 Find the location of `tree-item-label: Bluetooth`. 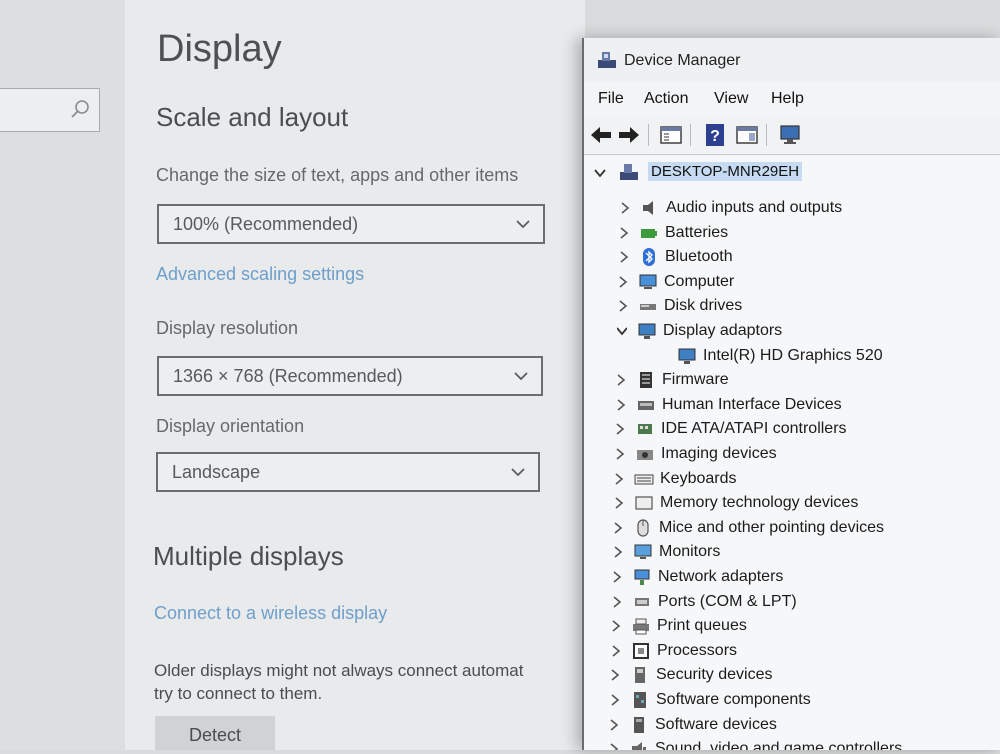

tree-item-label: Bluetooth is located at coordinates (699, 256).